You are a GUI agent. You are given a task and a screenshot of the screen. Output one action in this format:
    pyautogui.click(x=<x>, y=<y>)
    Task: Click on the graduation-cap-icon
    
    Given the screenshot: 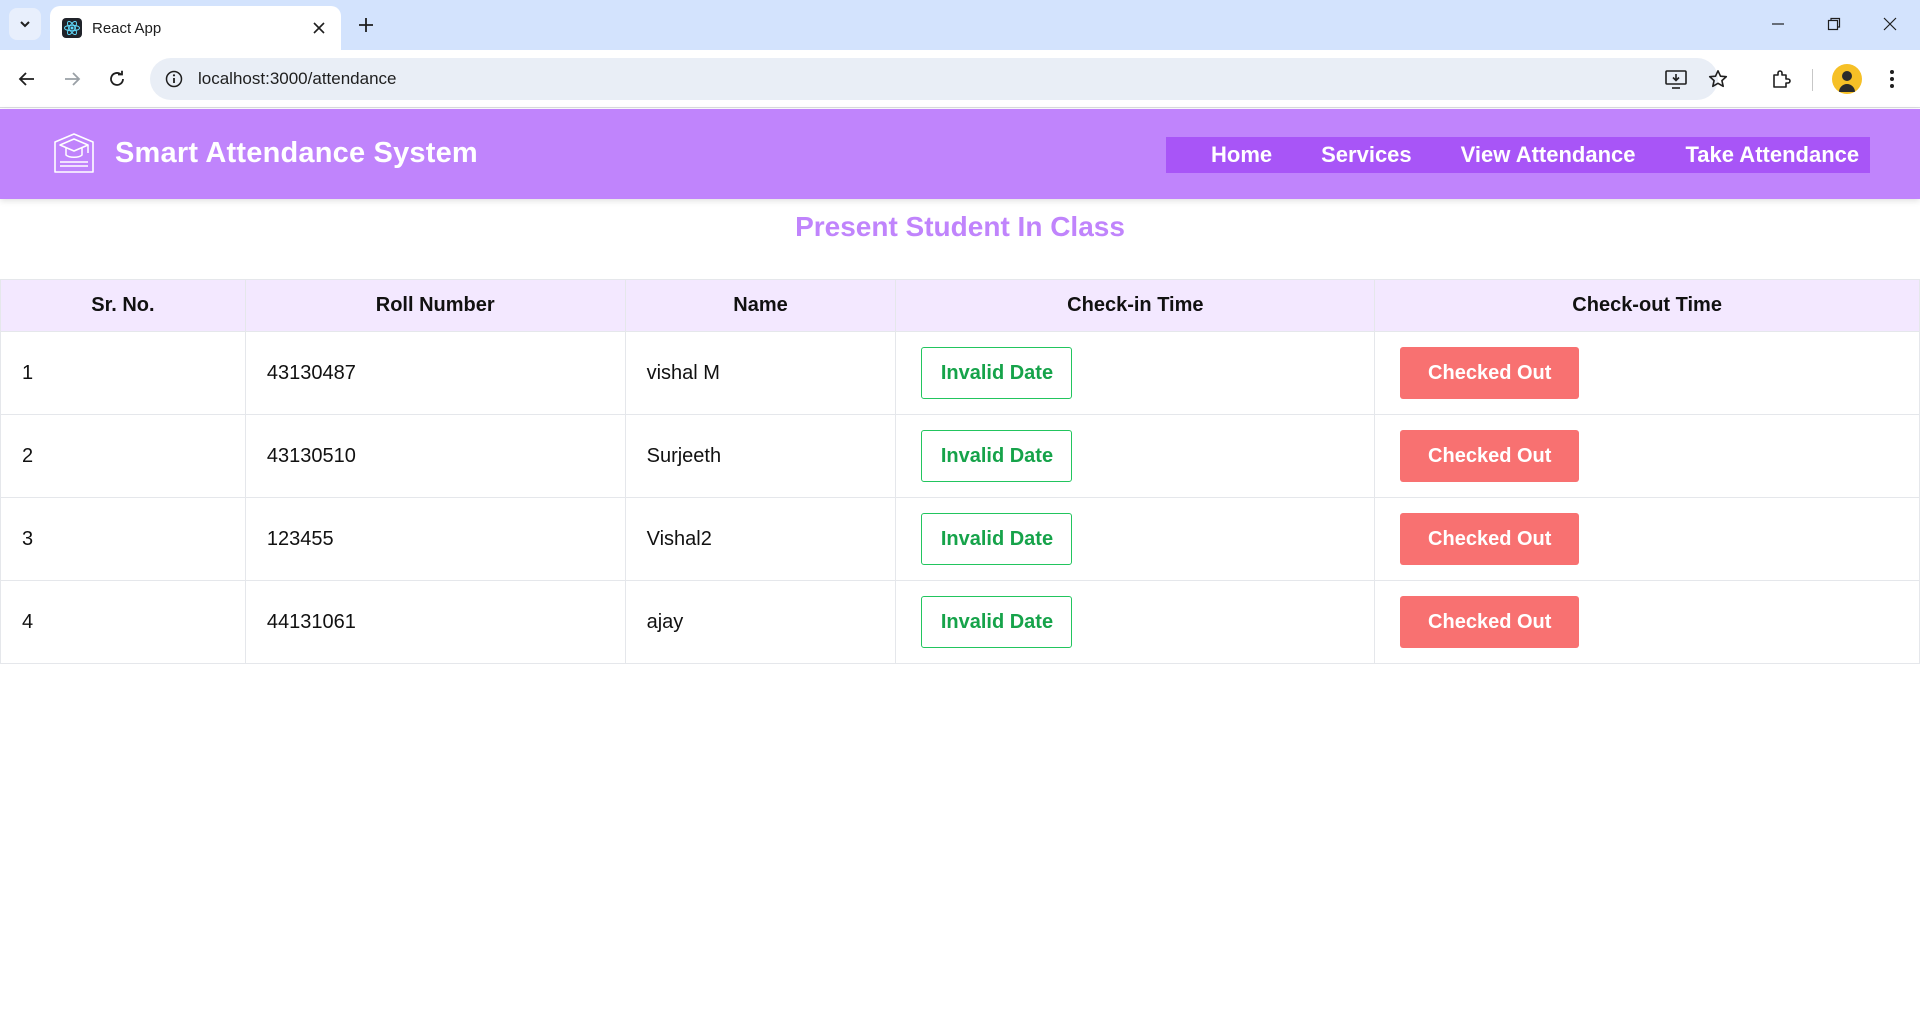 What is the action you would take?
    pyautogui.click(x=74, y=153)
    